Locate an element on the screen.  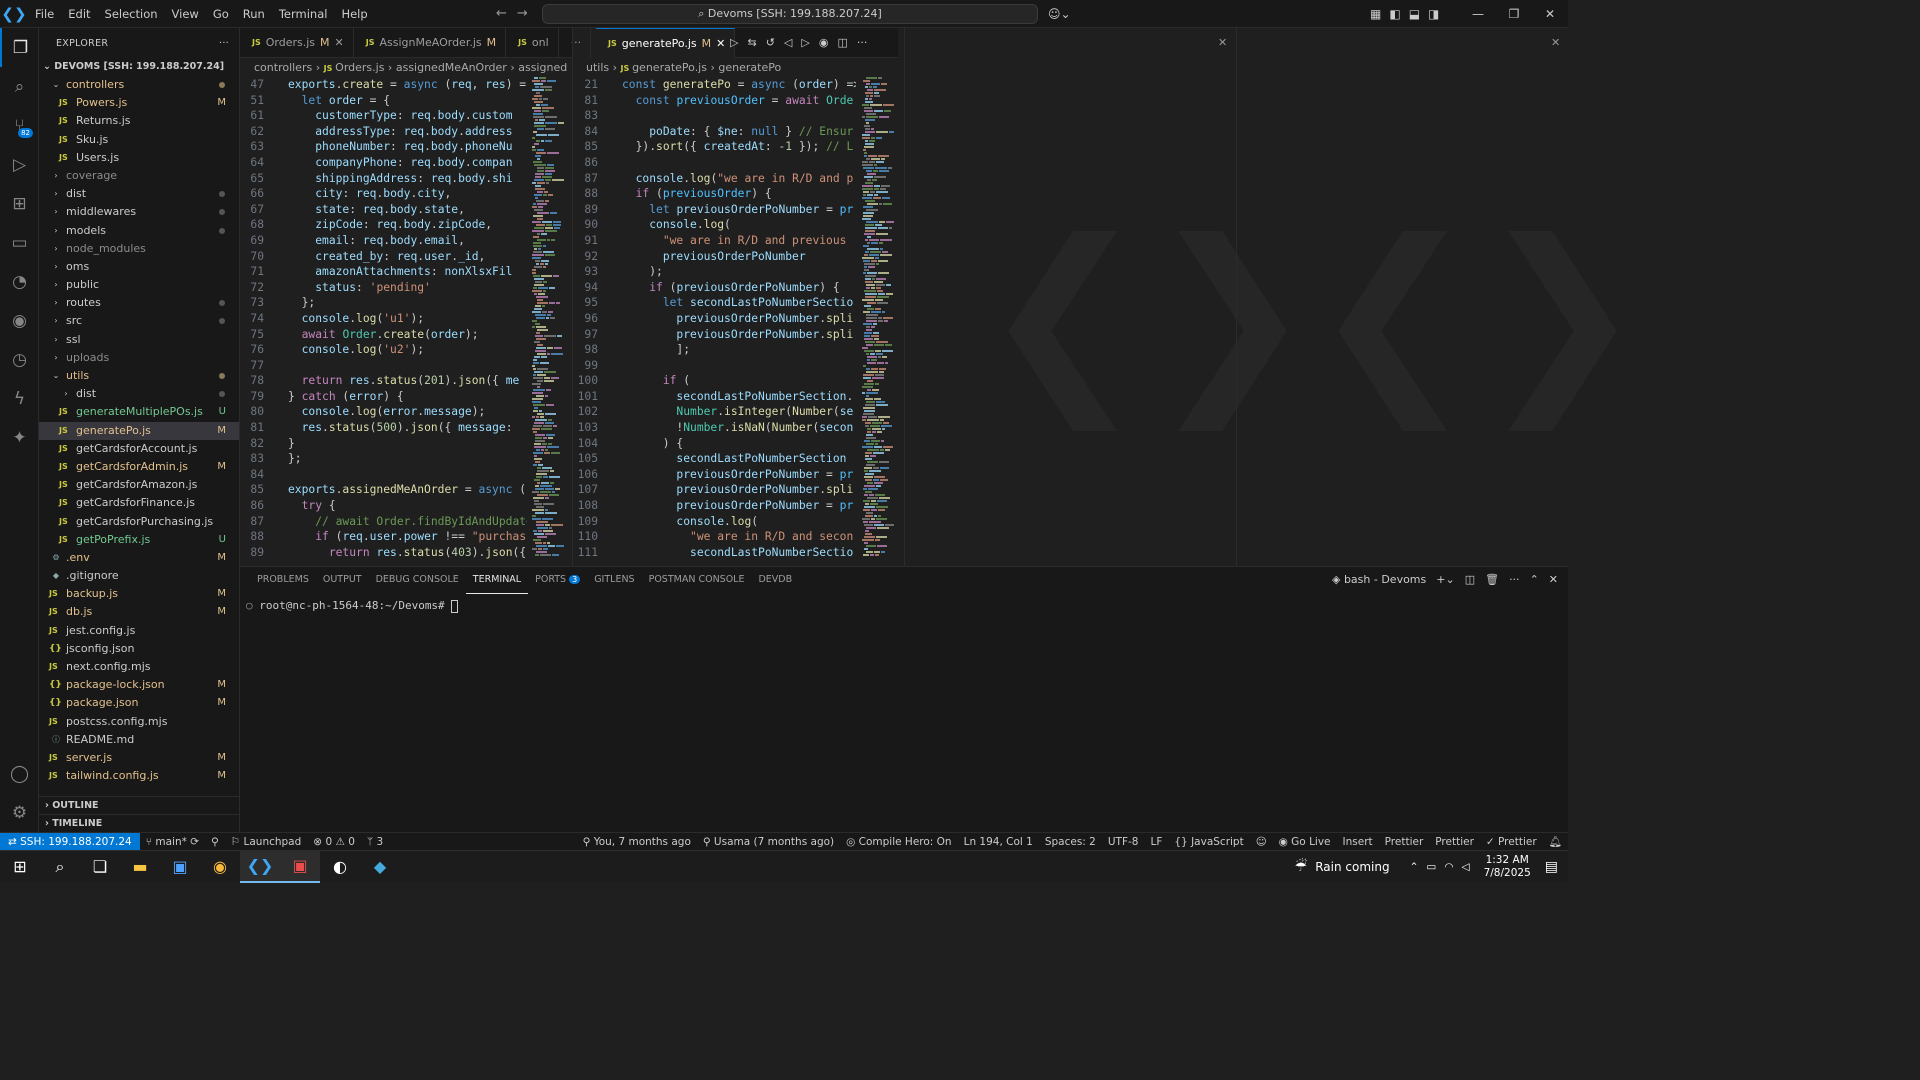
tree-item-getcardsforpurchasing-js: JS getCardsforPurchasing.js is located at coordinates (139, 522).